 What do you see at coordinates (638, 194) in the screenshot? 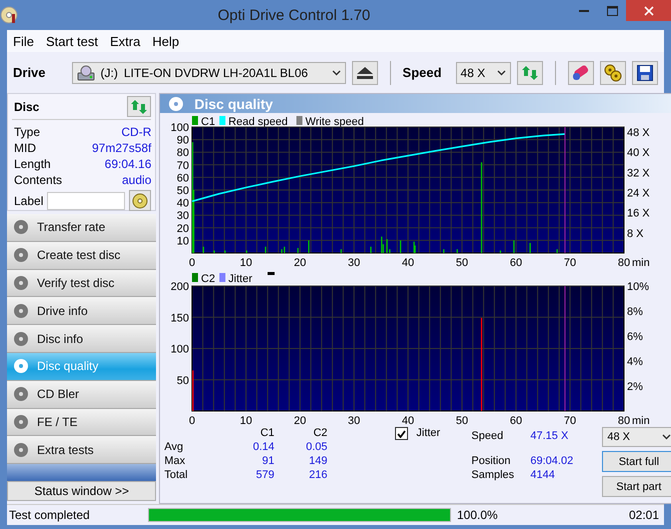
I see `axis-label: 24 X` at bounding box center [638, 194].